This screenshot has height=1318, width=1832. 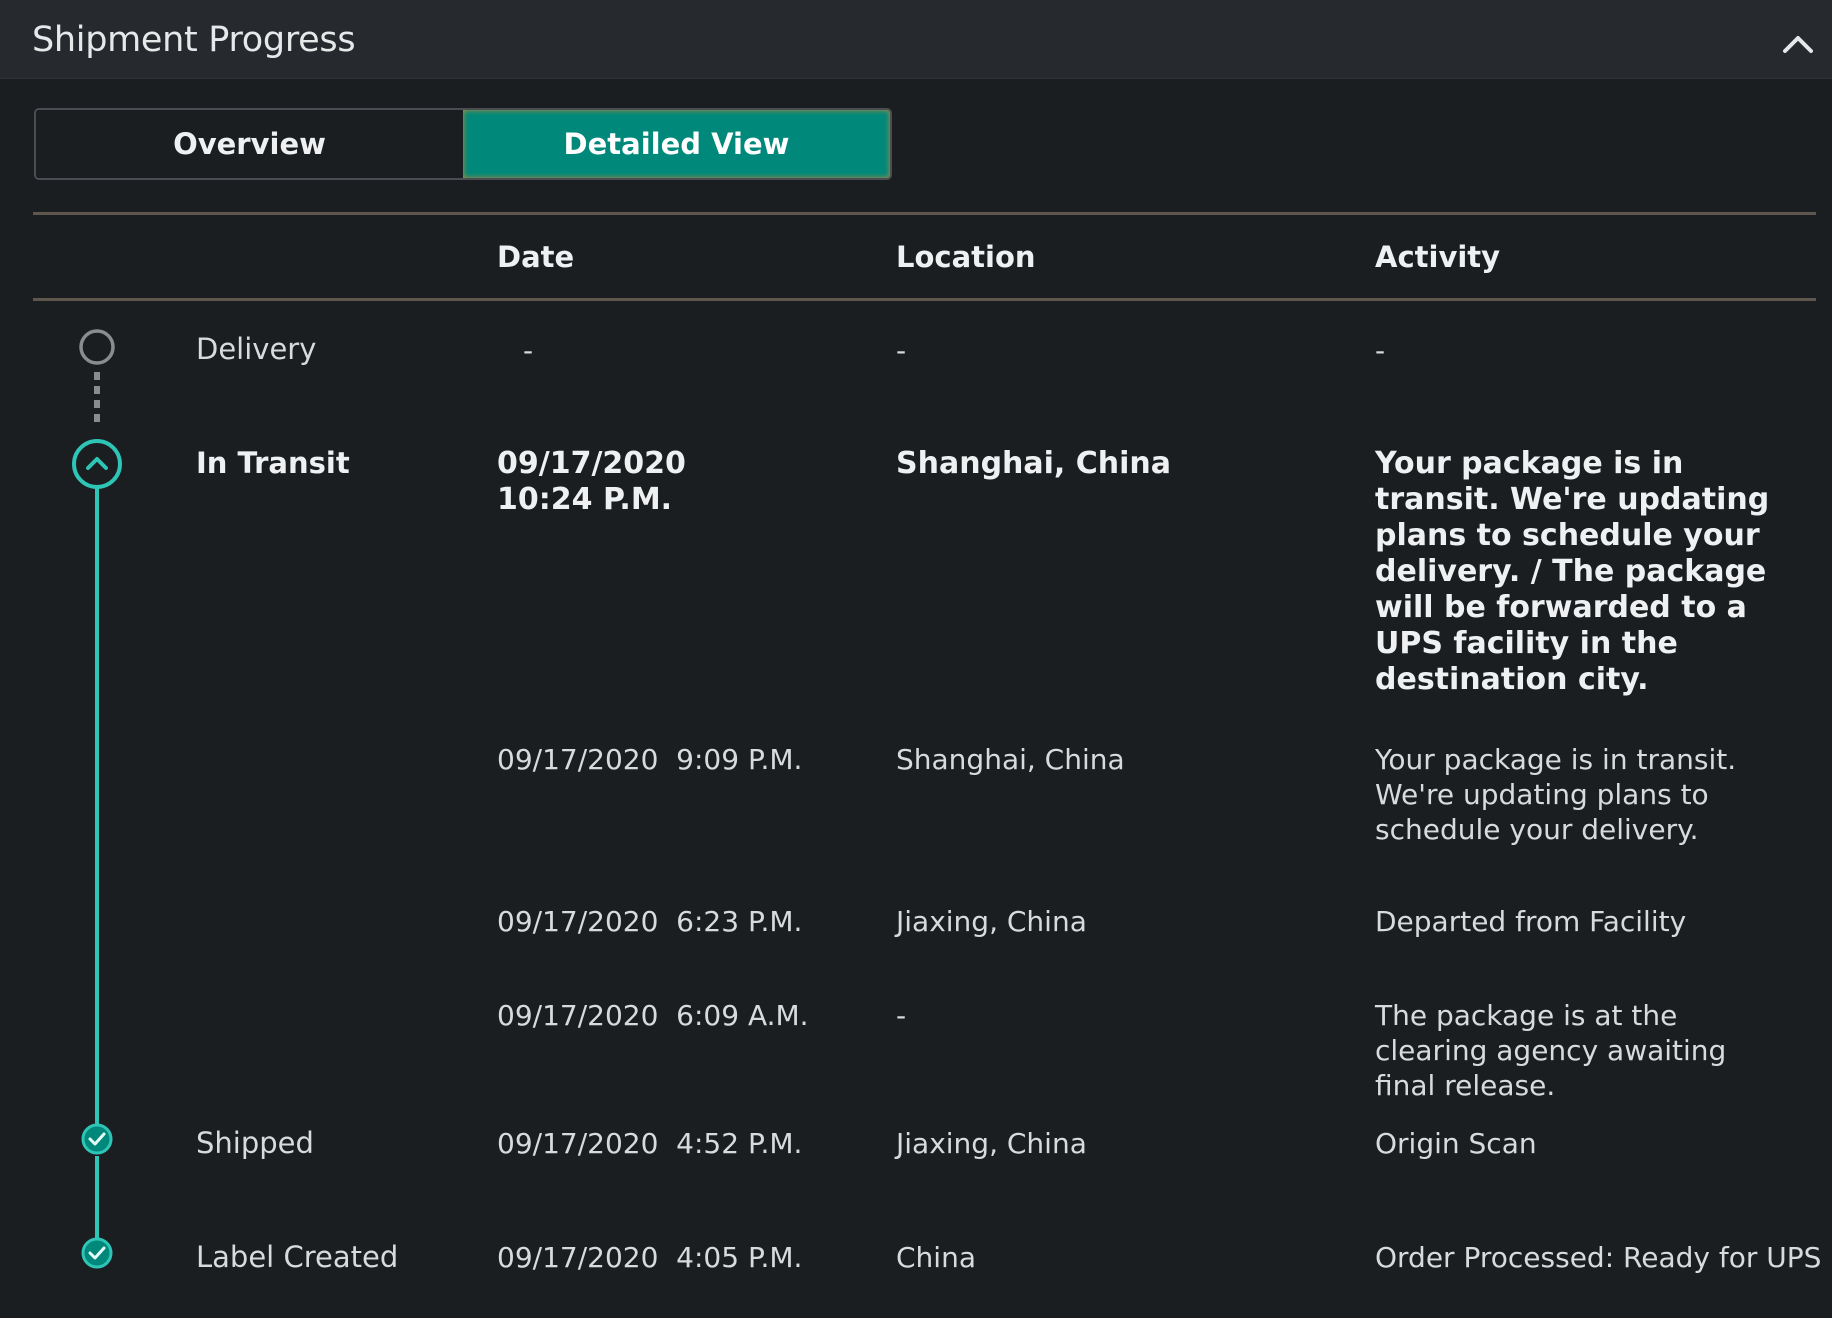 I want to click on chevron-up-icon, so click(x=1798, y=44).